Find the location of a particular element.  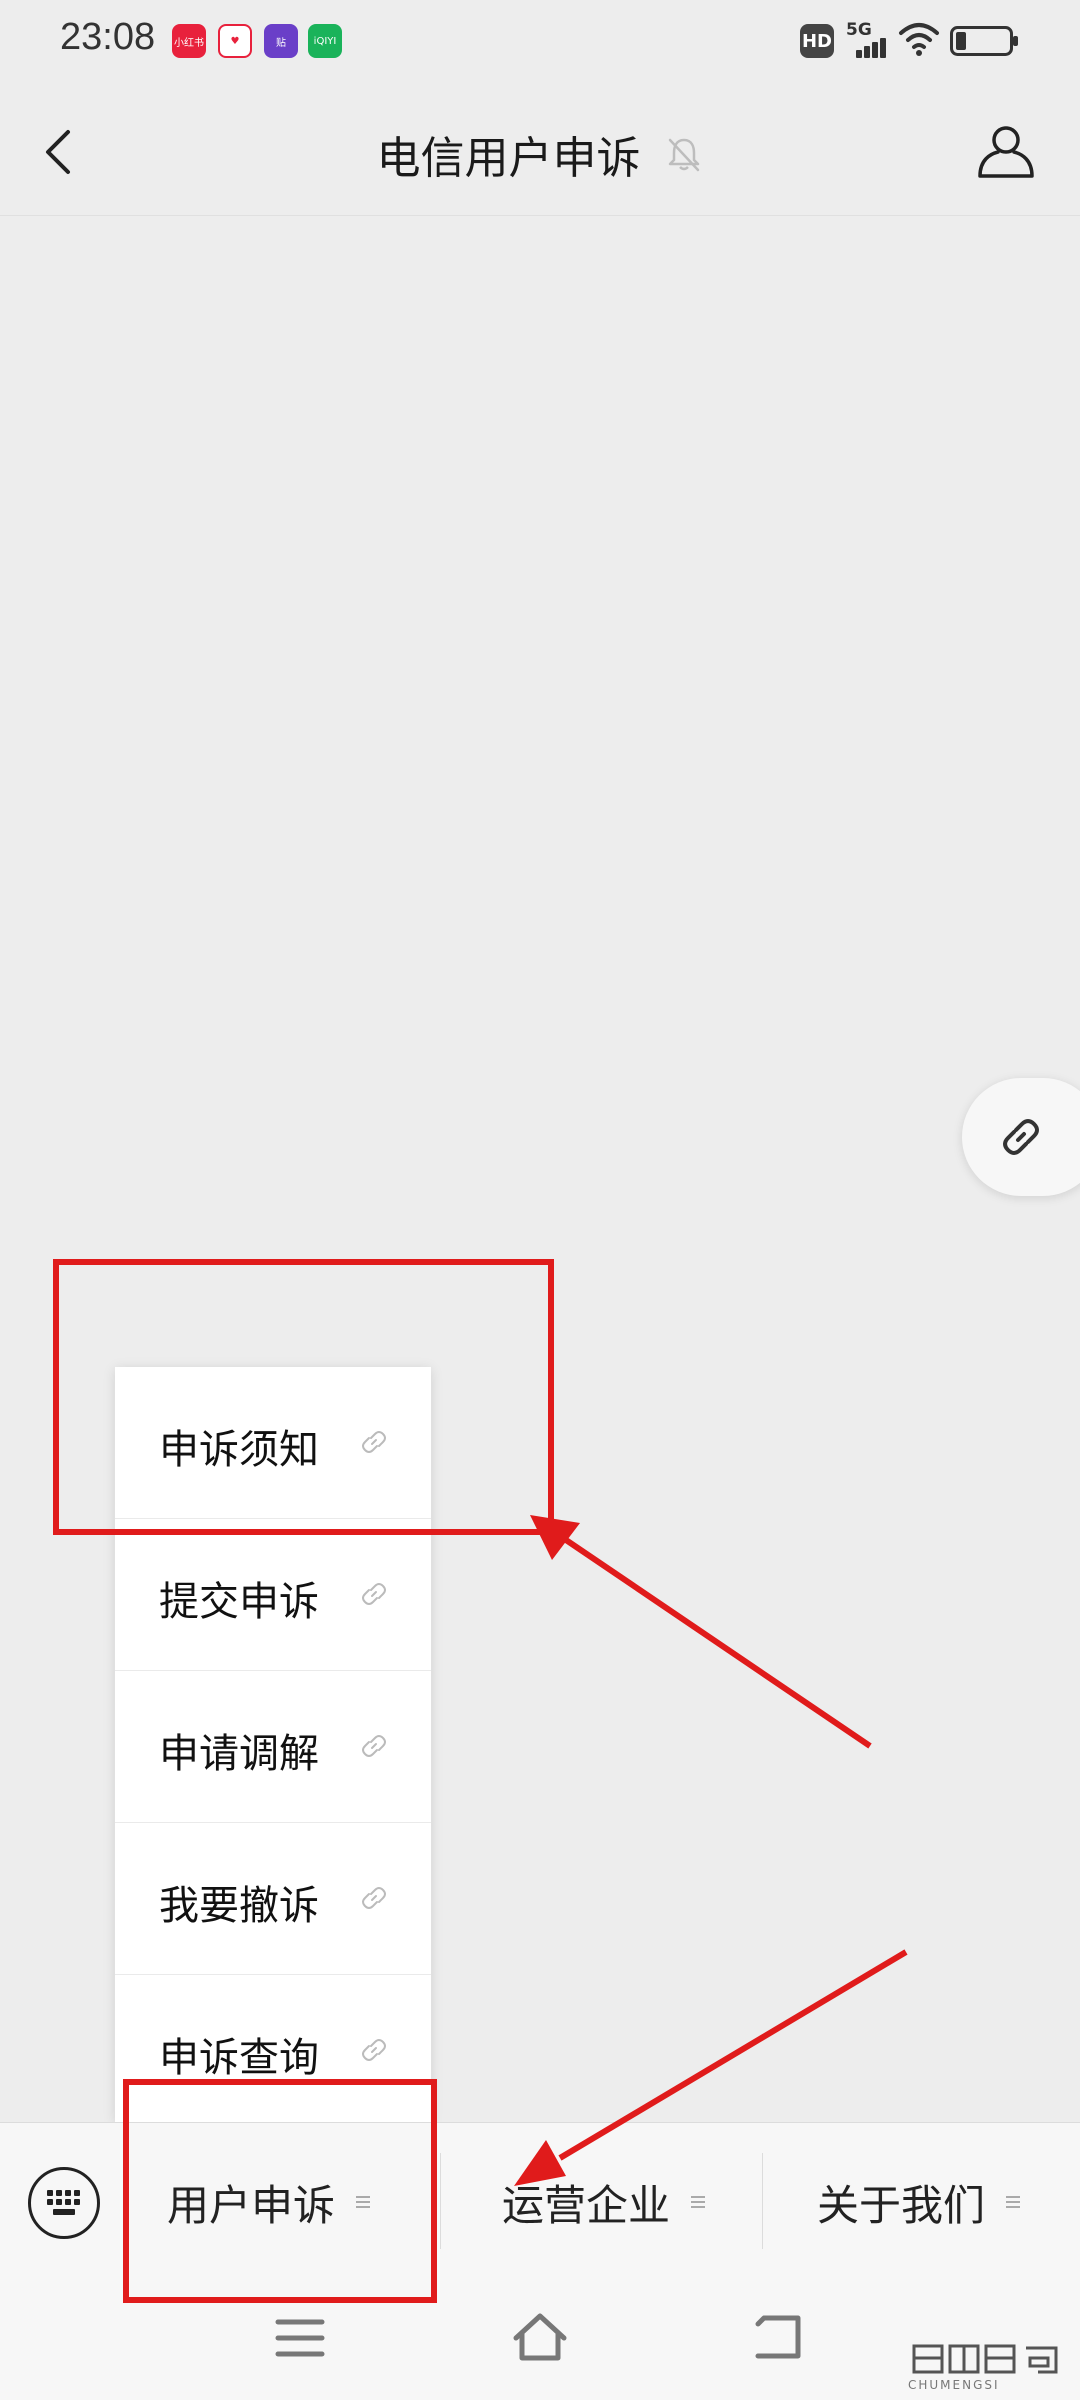

menu-user-complaint: 用户申诉 is located at coordinates (270, 2202).